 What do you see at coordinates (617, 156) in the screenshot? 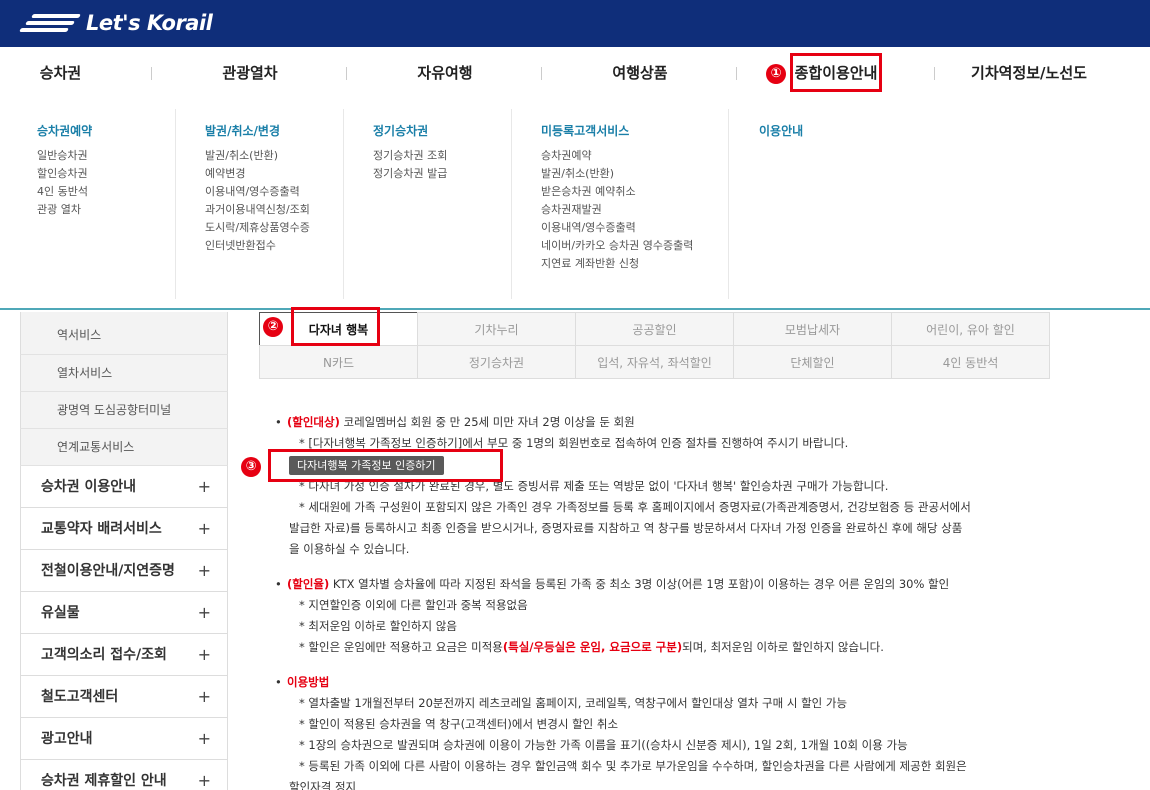
I see `mega-link: 승차권예약` at bounding box center [617, 156].